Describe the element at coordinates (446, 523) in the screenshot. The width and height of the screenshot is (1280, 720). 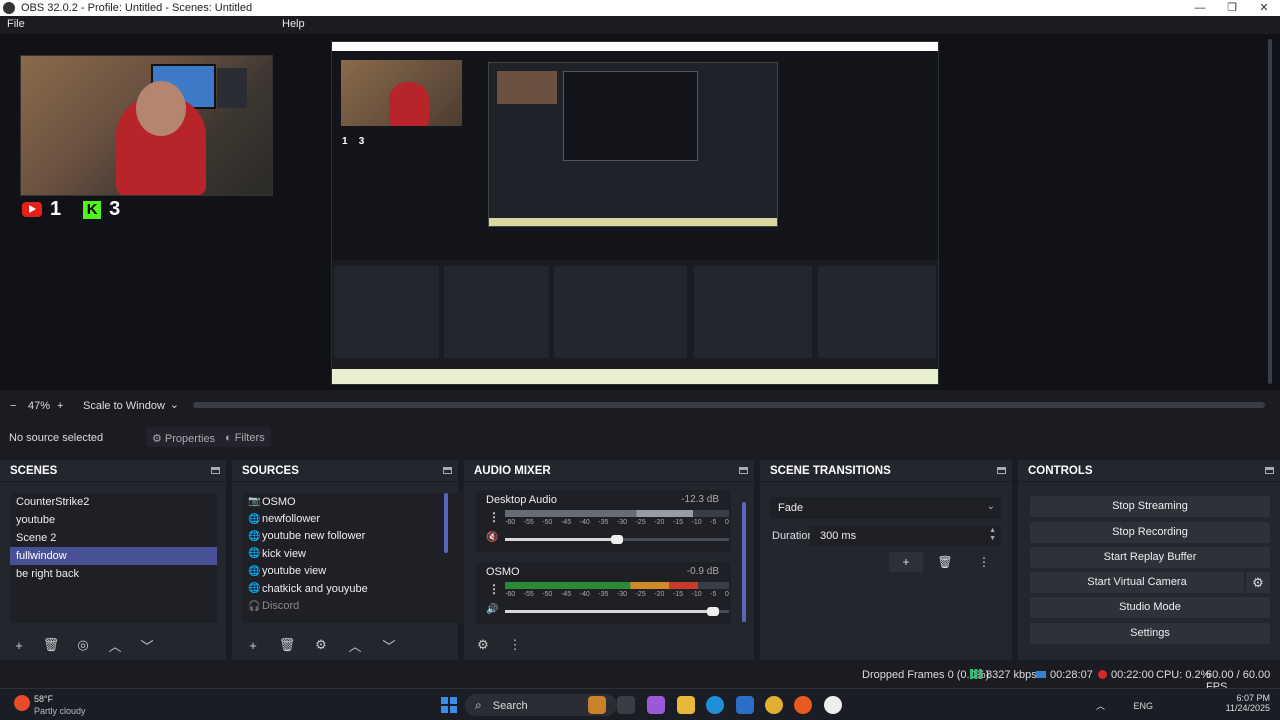
I see `sources-scrollbar` at that location.